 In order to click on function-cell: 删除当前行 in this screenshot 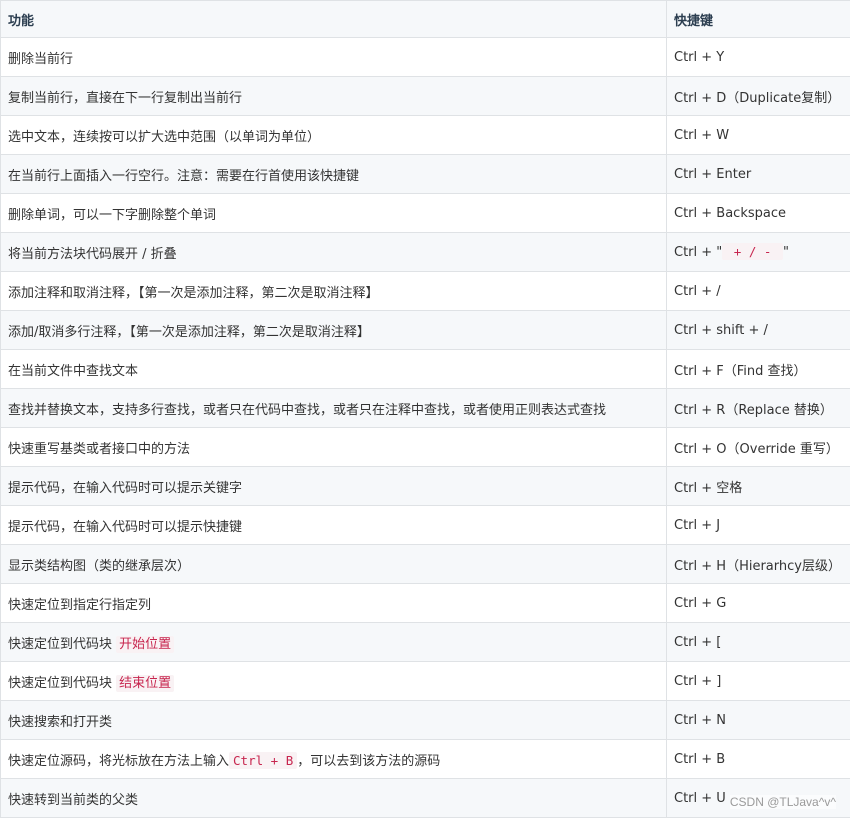, I will do `click(334, 57)`.